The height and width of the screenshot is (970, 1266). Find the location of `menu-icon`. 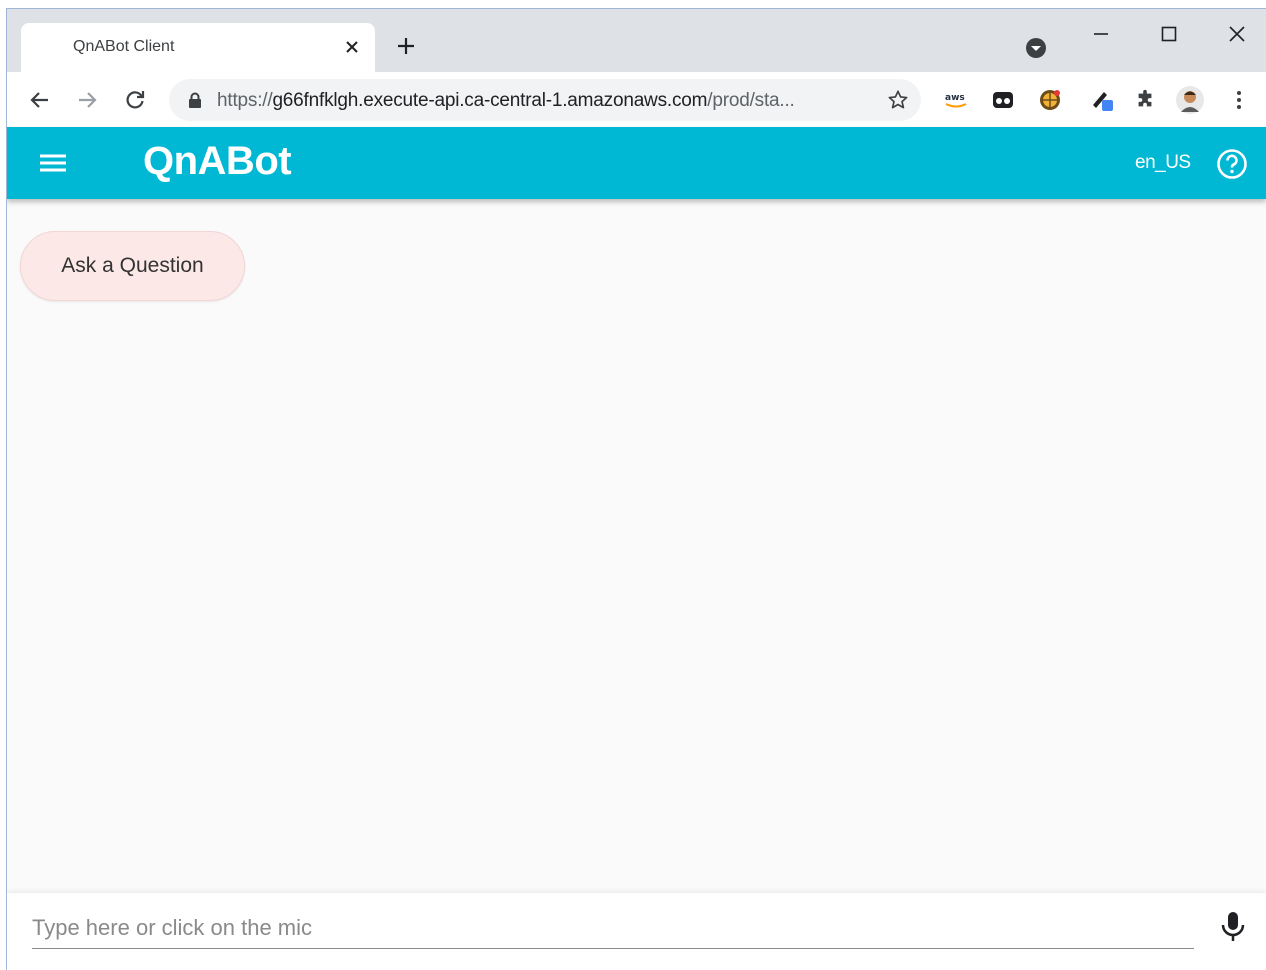

menu-icon is located at coordinates (53, 163).